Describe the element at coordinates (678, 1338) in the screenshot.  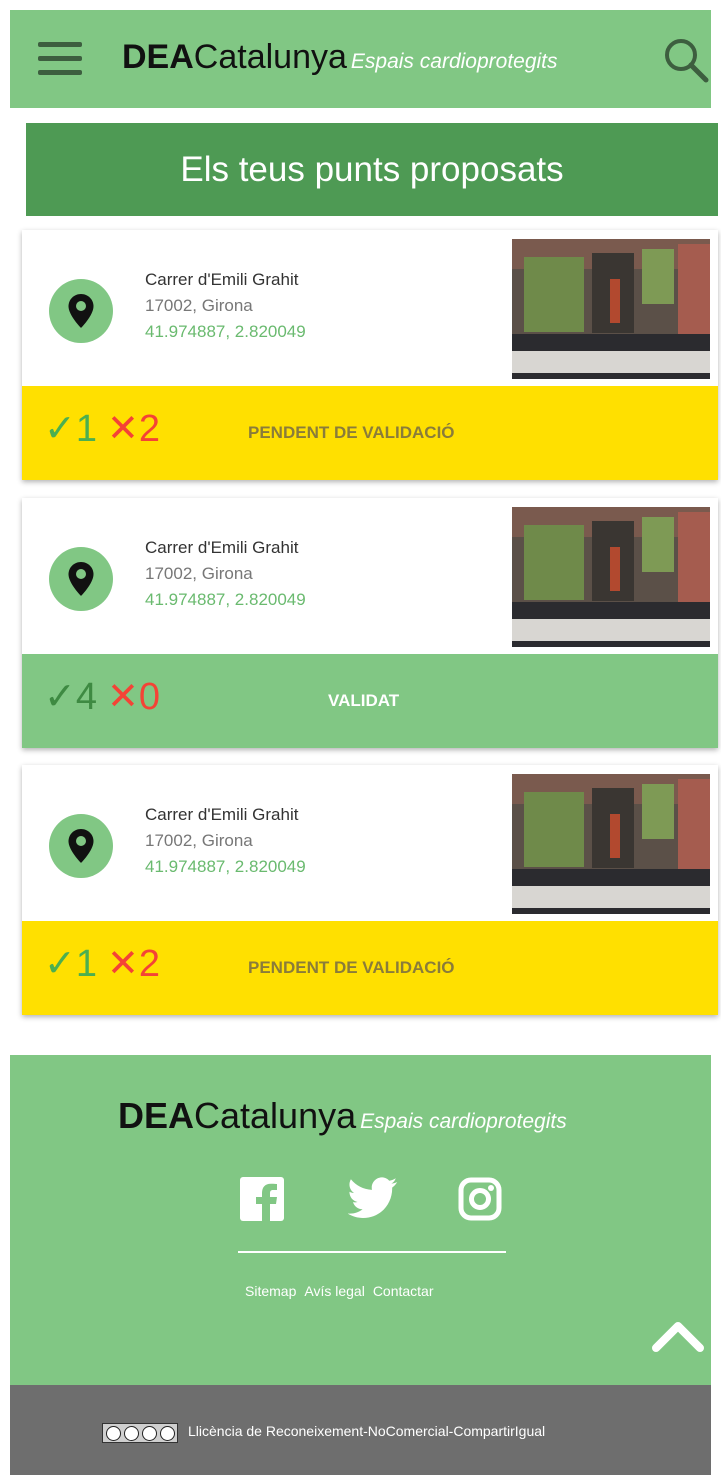
I see `scroll-to-top-icon` at that location.